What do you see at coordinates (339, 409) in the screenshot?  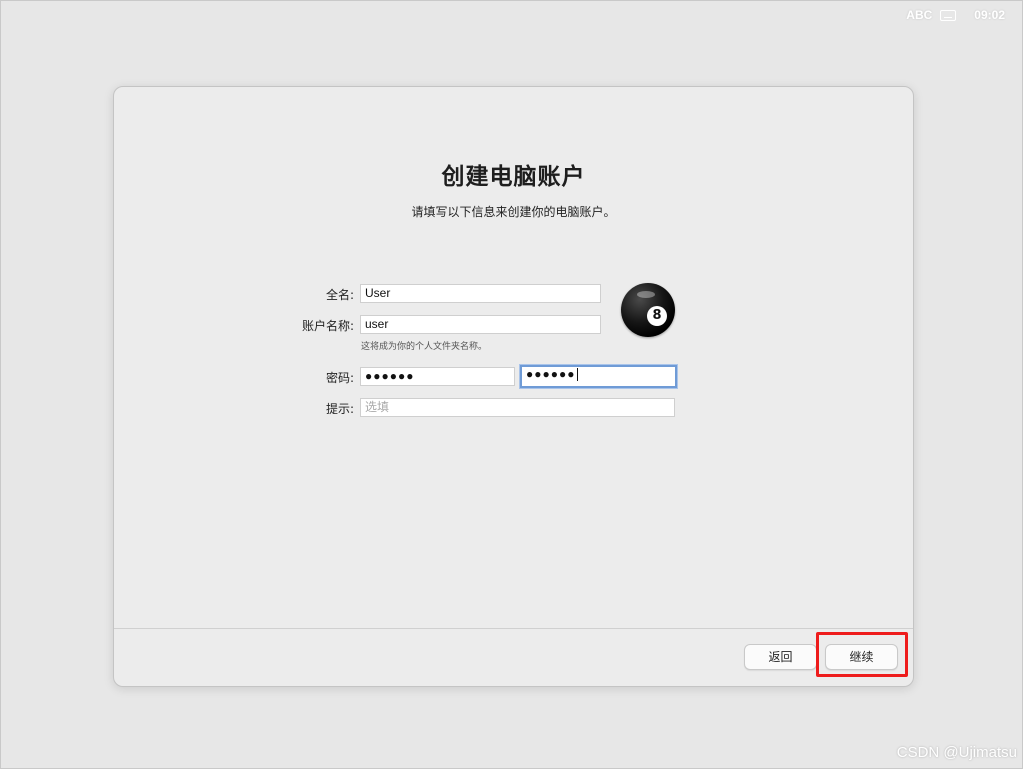 I see `hint-label: 提示:` at bounding box center [339, 409].